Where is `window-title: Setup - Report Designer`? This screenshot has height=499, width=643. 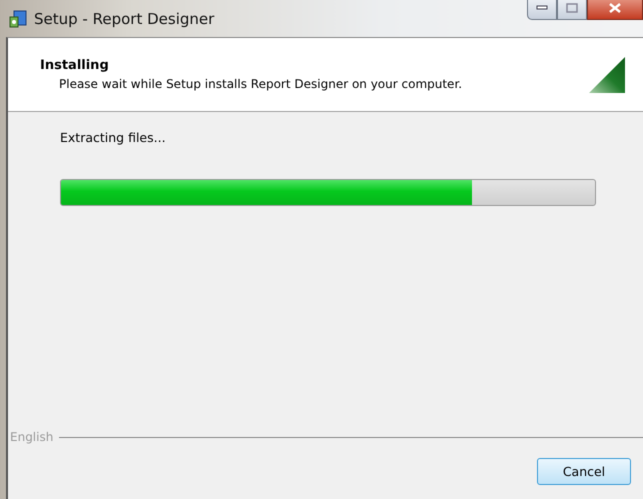 window-title: Setup - Report Designer is located at coordinates (124, 19).